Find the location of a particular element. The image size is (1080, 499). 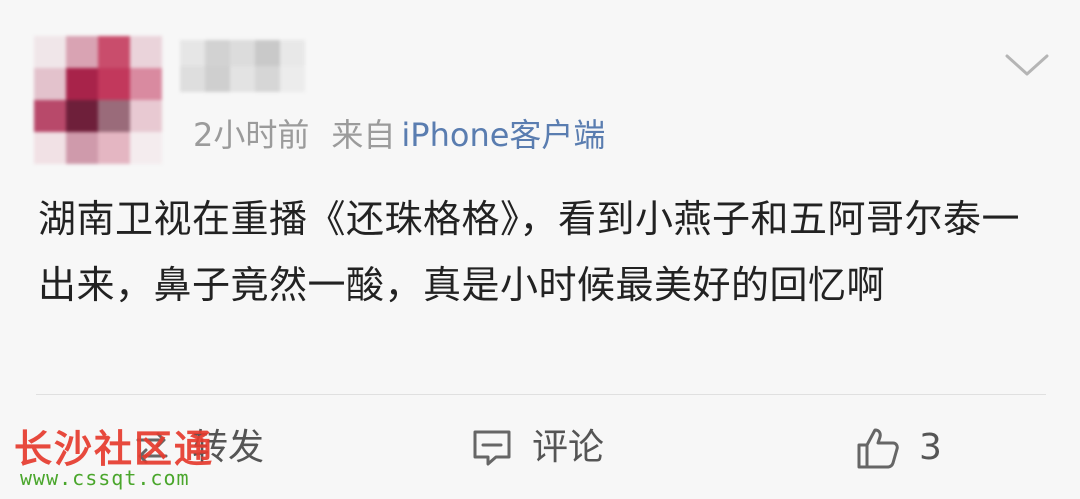

watermark-title: 长沙社区通 is located at coordinates (114, 449).